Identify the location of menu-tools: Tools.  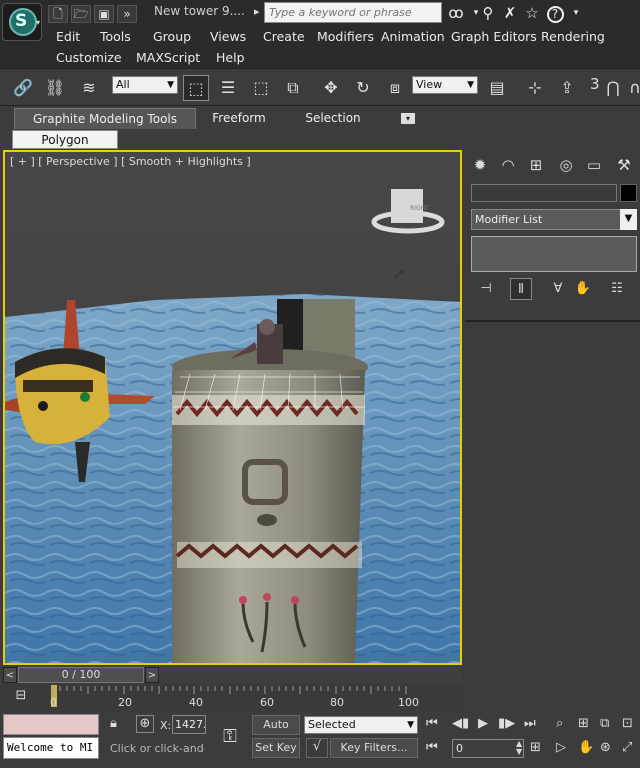
(115, 36).